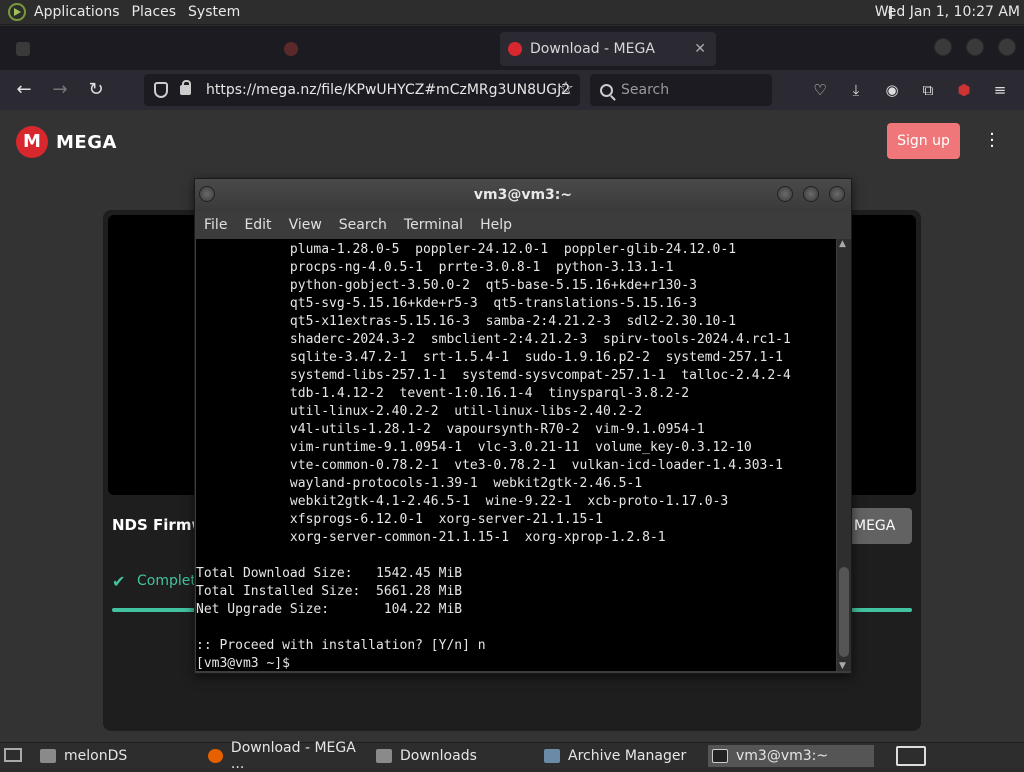 The height and width of the screenshot is (772, 1024). Describe the element at coordinates (837, 194) in the screenshot. I see `close-button` at that location.